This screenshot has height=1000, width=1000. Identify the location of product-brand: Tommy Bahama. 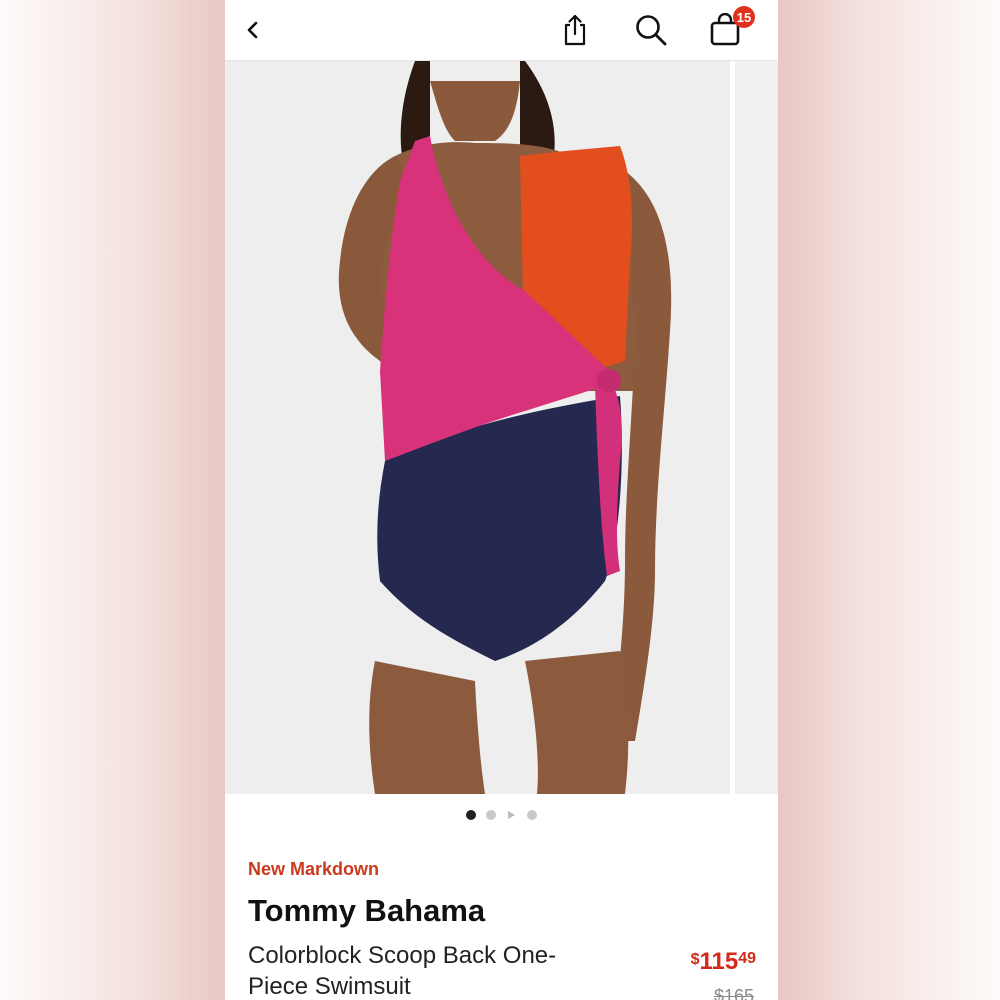
(366, 911).